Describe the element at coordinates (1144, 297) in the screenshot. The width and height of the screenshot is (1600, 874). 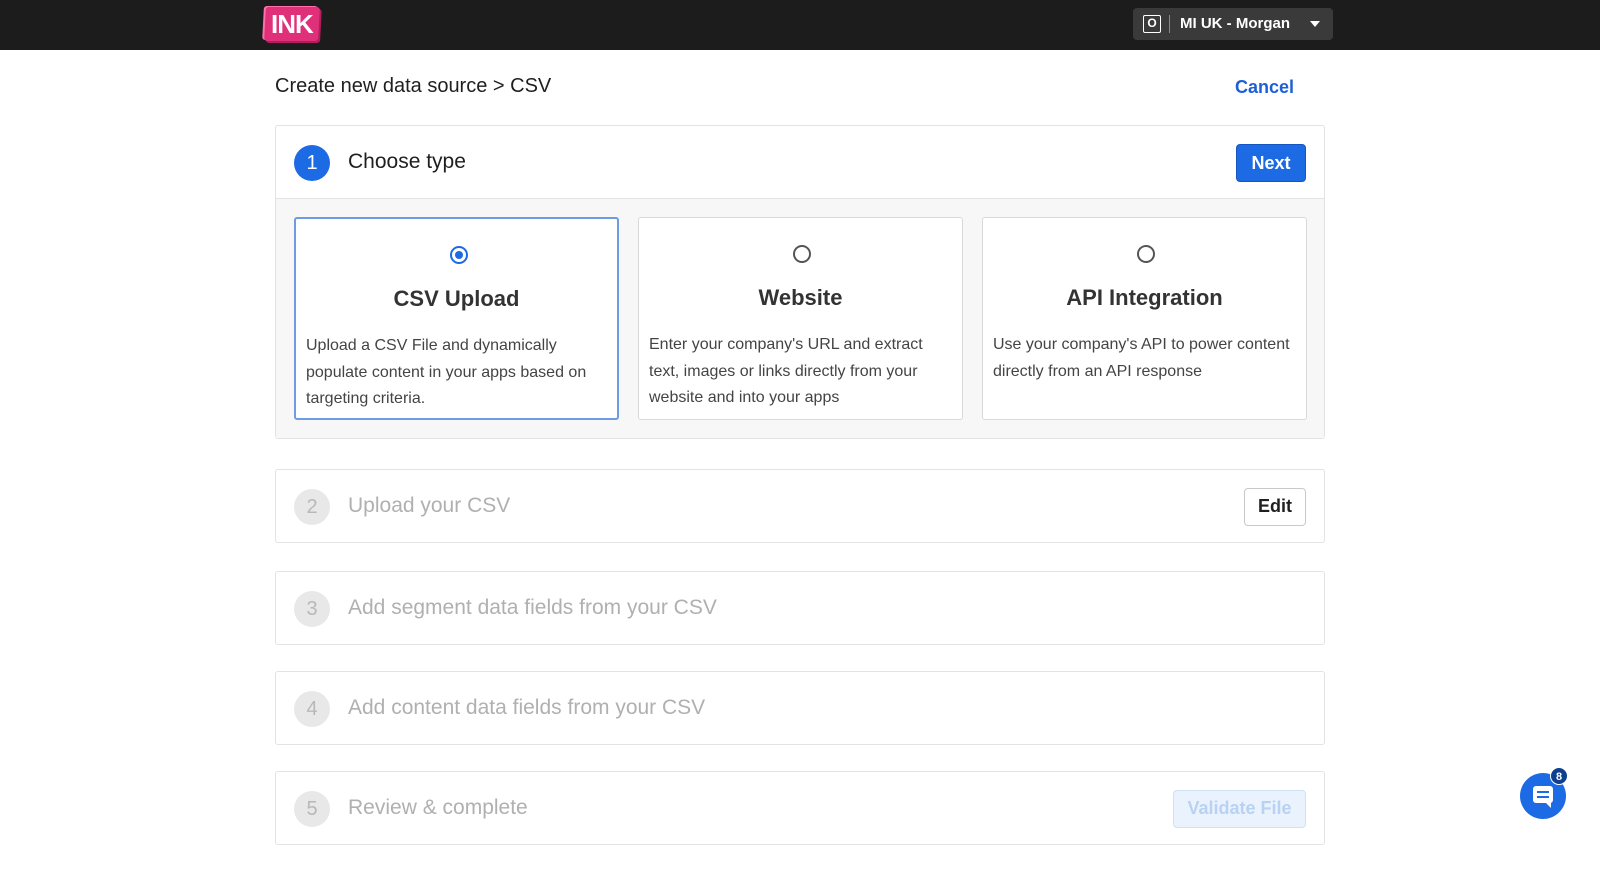
I see `option-title: API Integration` at that location.